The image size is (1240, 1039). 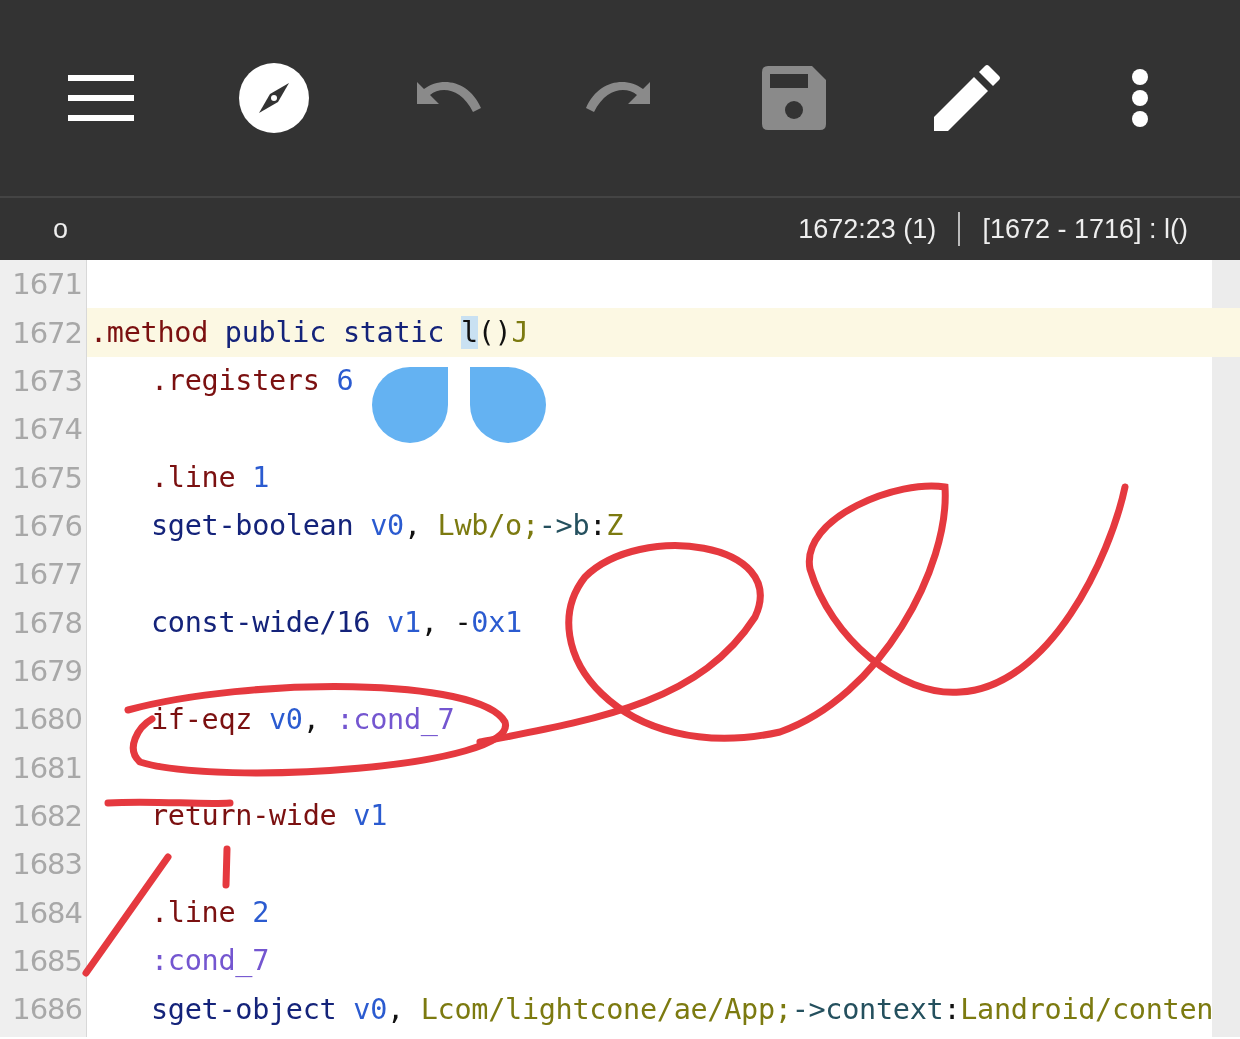 What do you see at coordinates (210, 961) in the screenshot?
I see `code-line: :cond_7` at bounding box center [210, 961].